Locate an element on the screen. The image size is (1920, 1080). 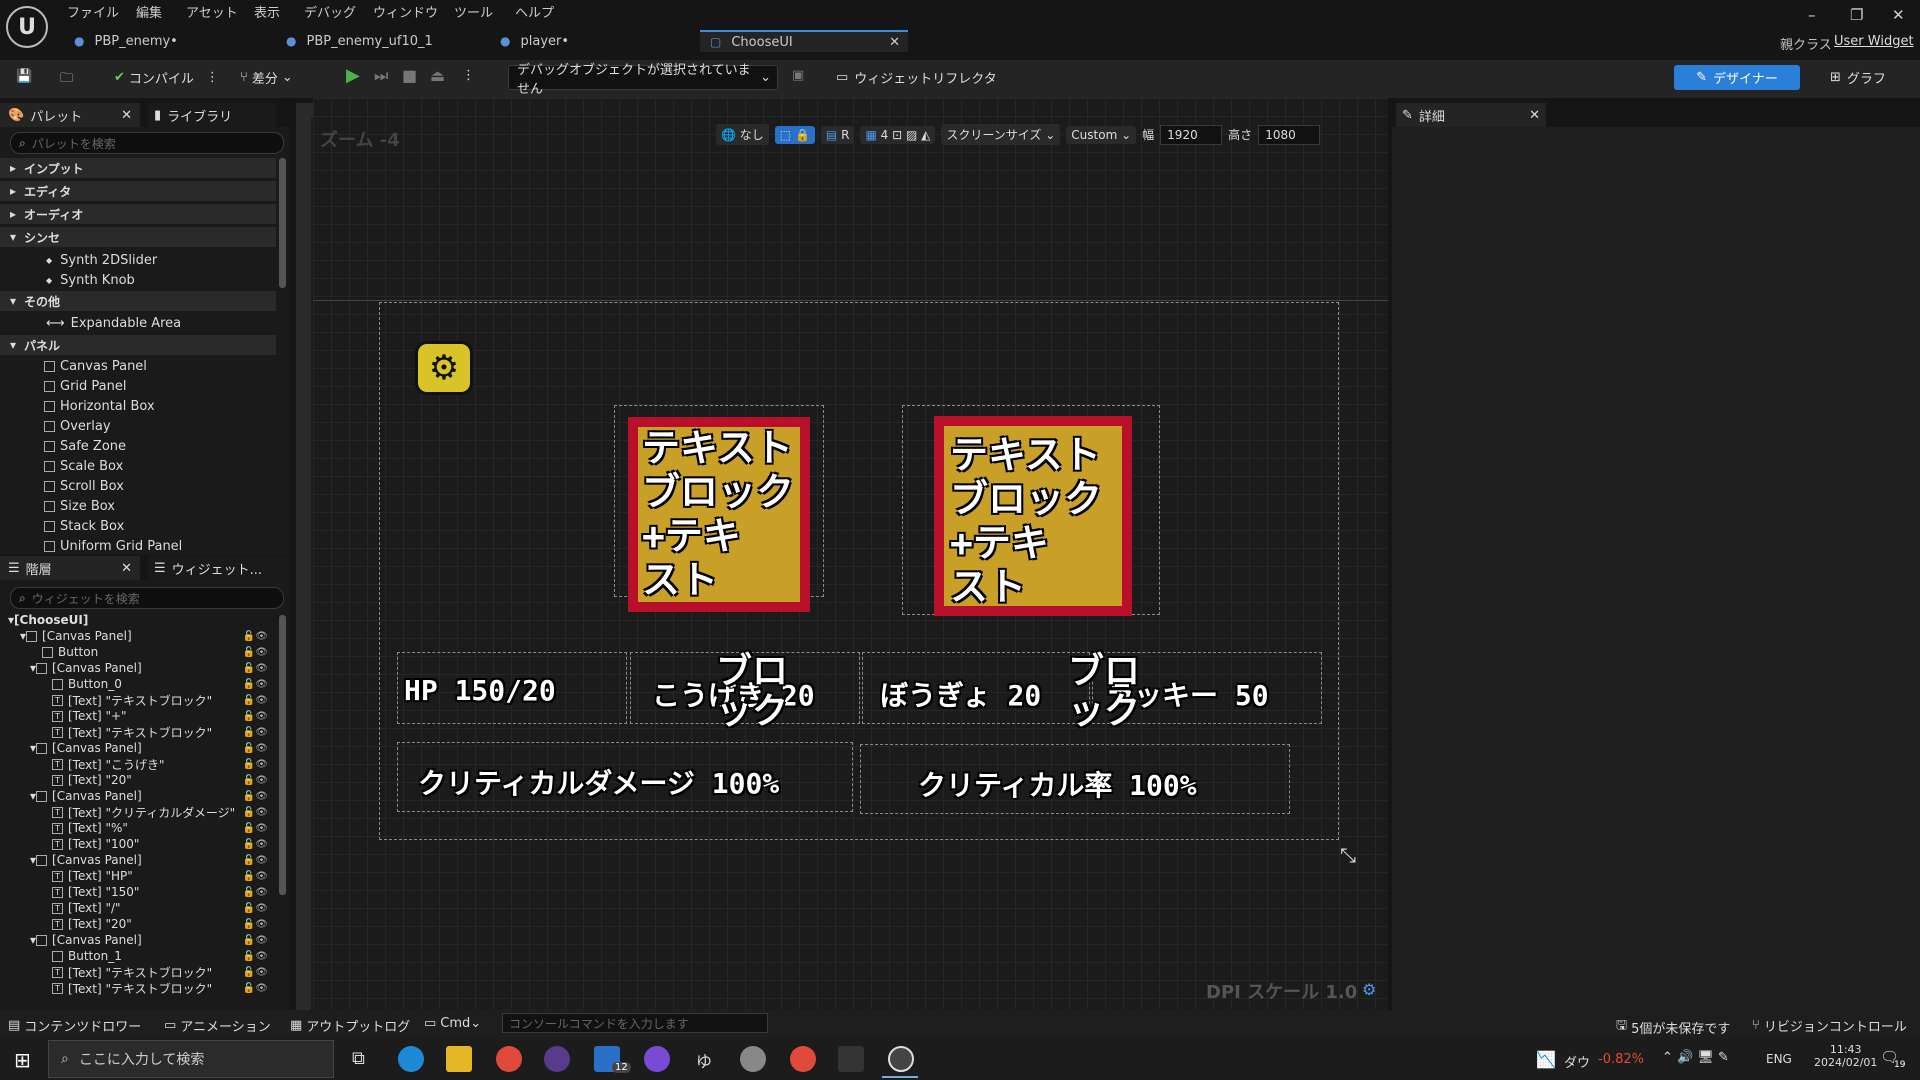
designer-button: ✎ デザイナー is located at coordinates (1737, 77).